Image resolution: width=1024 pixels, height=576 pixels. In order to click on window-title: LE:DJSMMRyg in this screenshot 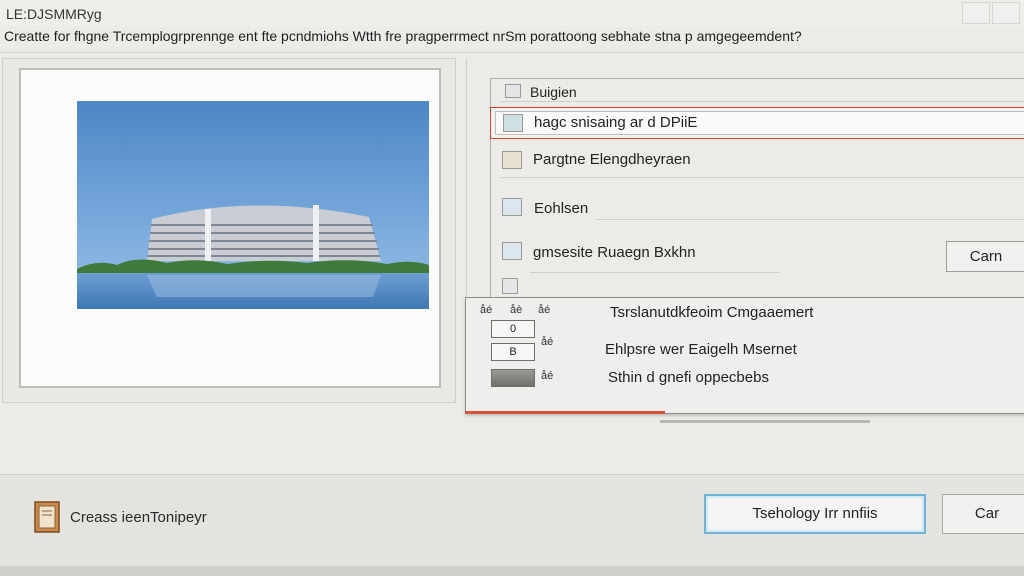, I will do `click(54, 14)`.